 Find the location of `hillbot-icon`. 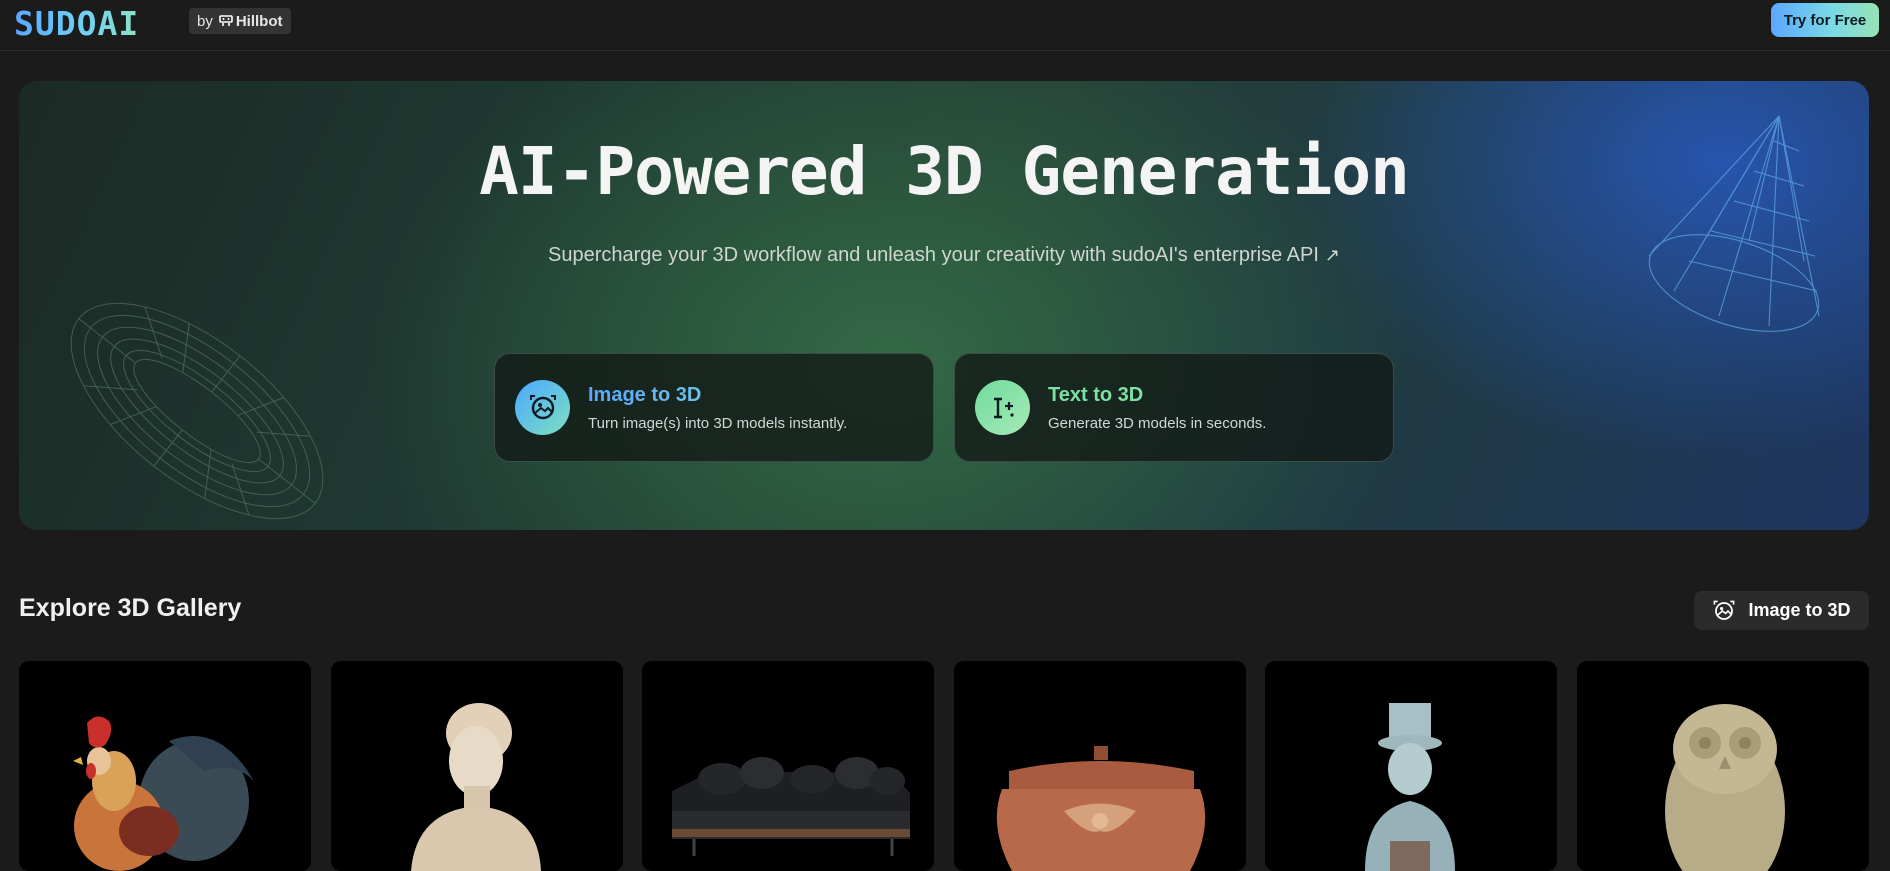

hillbot-icon is located at coordinates (226, 20).